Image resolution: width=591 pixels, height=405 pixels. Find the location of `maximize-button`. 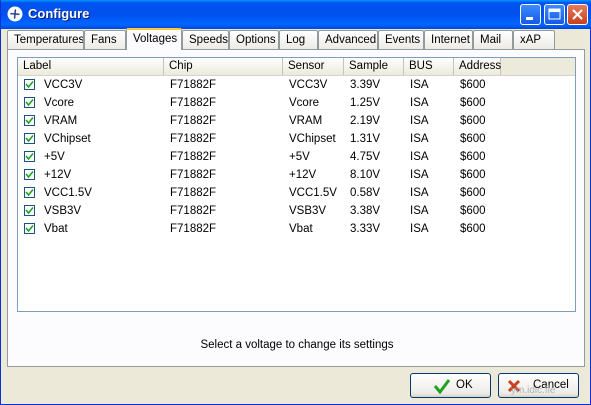

maximize-button is located at coordinates (554, 14).